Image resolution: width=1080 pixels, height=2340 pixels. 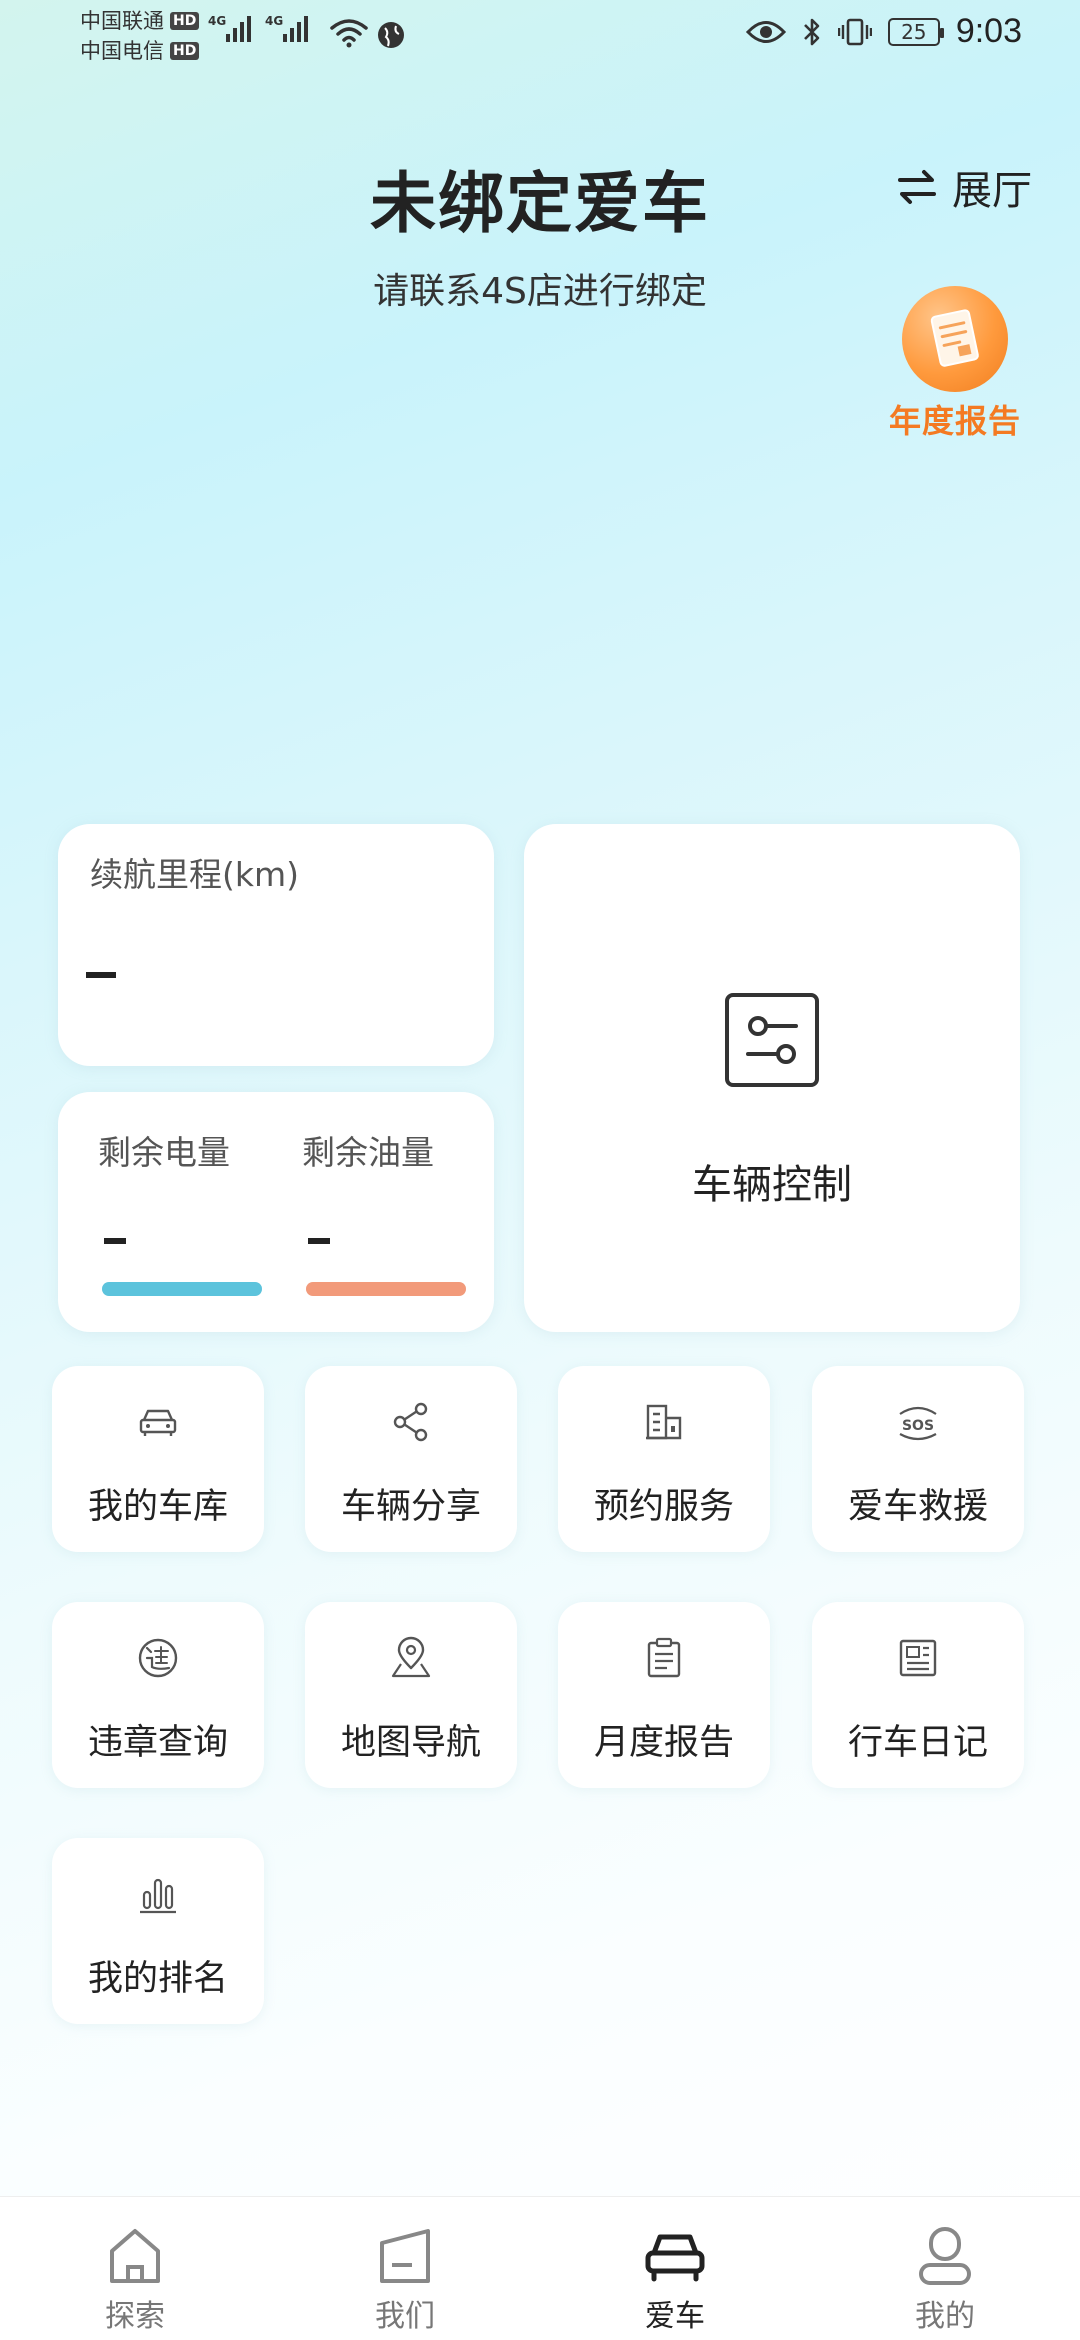 I want to click on status-right: 25 9:03, so click(x=883, y=31).